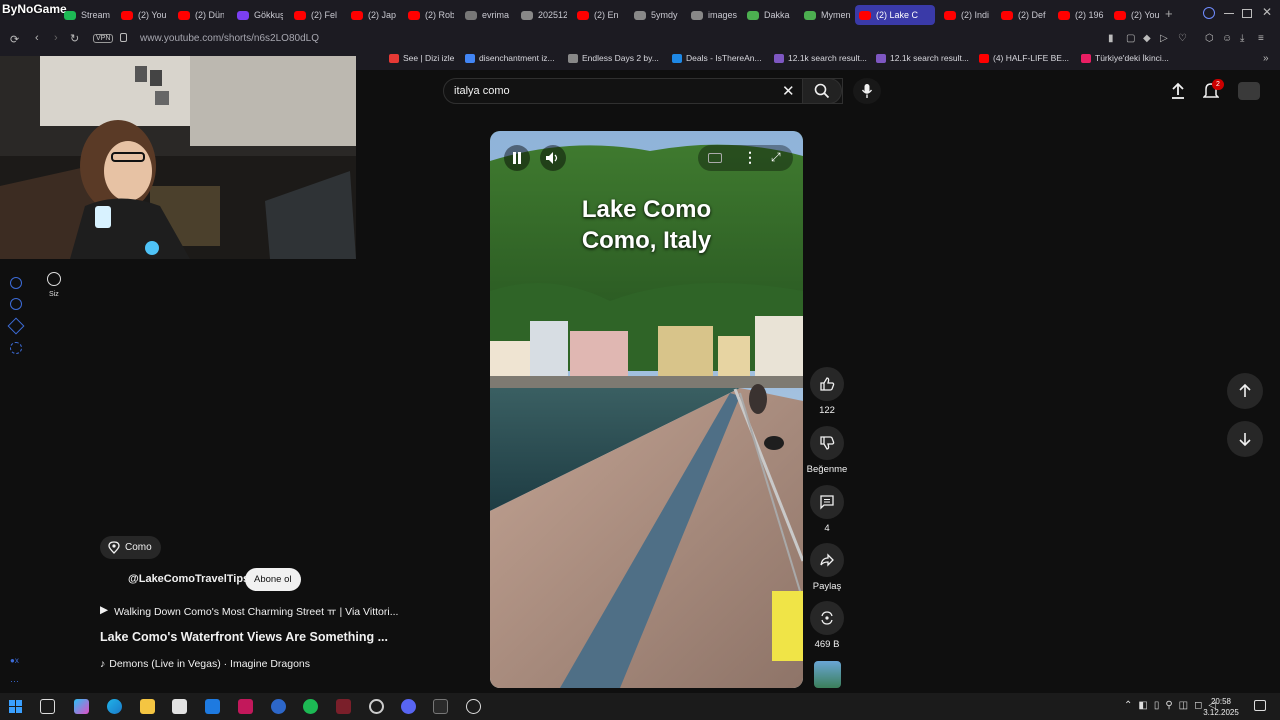 The width and height of the screenshot is (1280, 720). Describe the element at coordinates (130, 547) in the screenshot. I see `location-chip: Como` at that location.